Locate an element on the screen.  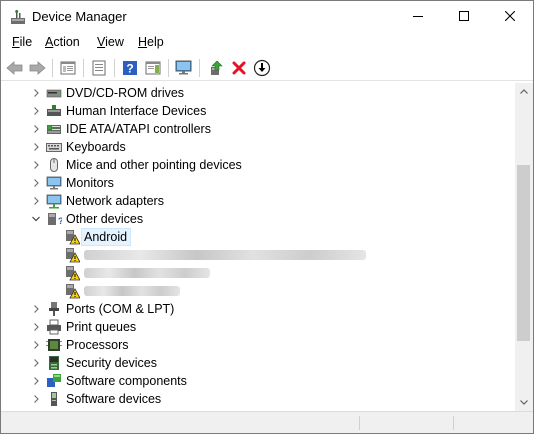
help-button: ? is located at coordinates (130, 68).